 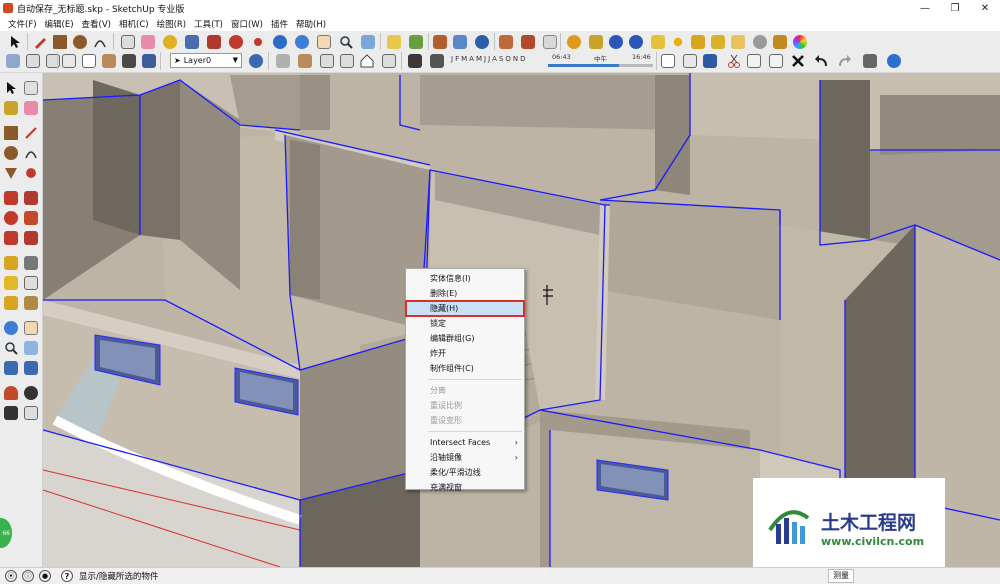 I want to click on menu-edit: 编辑(E), so click(x=59, y=24).